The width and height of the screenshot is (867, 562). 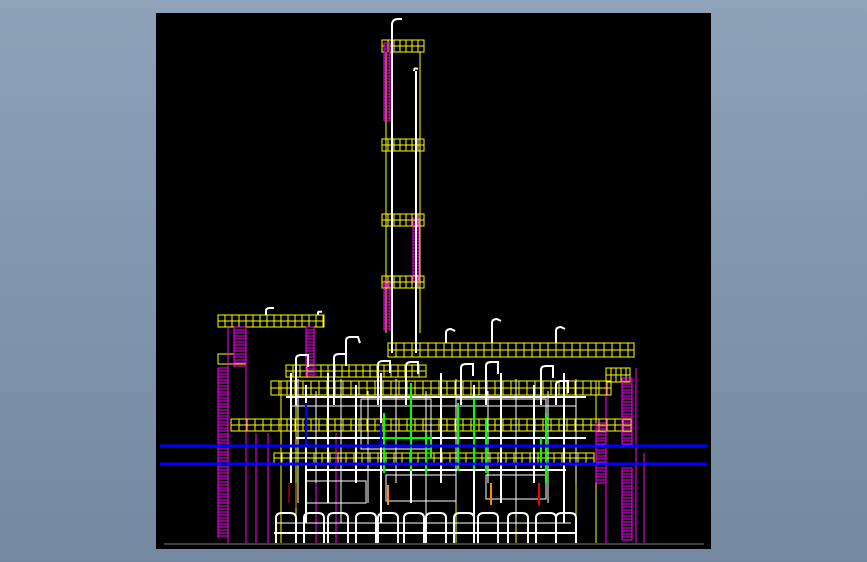 I want to click on left-tower-ladder-right, so click(x=310, y=351).